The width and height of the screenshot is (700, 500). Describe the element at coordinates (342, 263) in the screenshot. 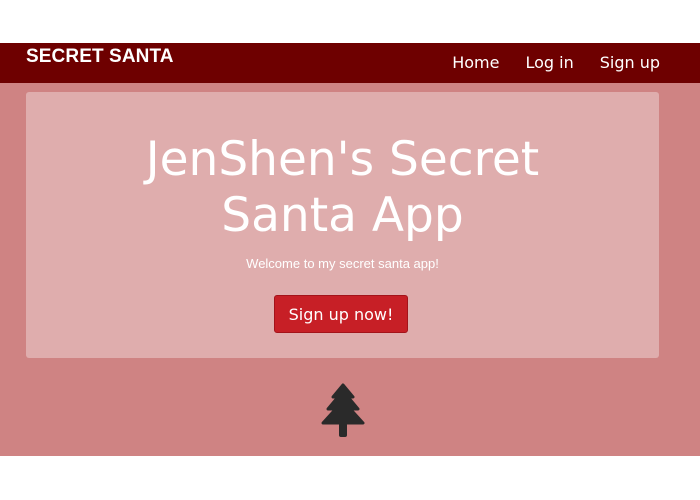

I see `hero-subtitle: Welcome to my secret santa app!` at that location.